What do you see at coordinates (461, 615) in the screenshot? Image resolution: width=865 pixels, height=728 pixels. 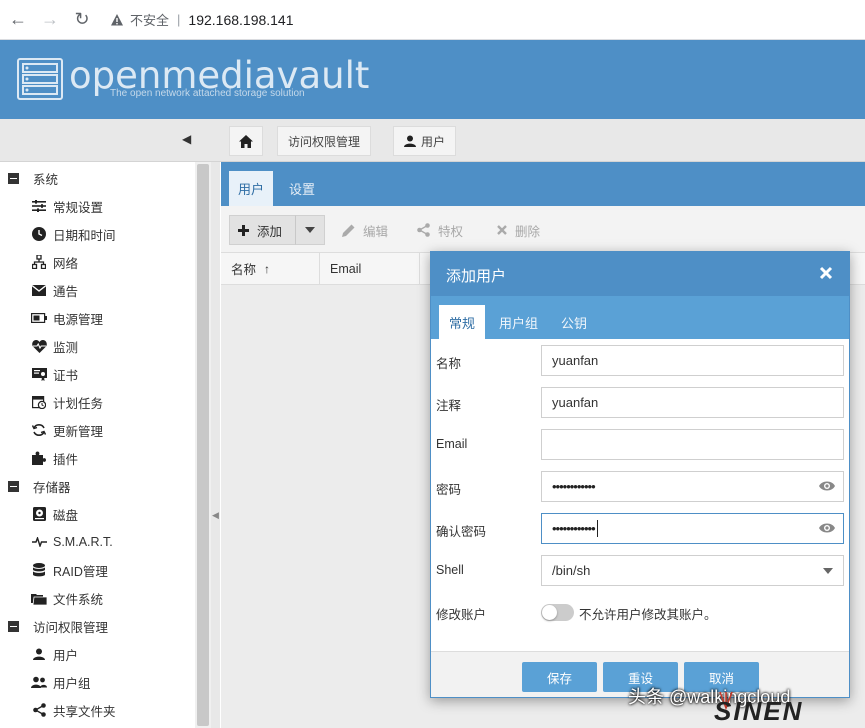 I see `modify-account-label: 修改账户` at bounding box center [461, 615].